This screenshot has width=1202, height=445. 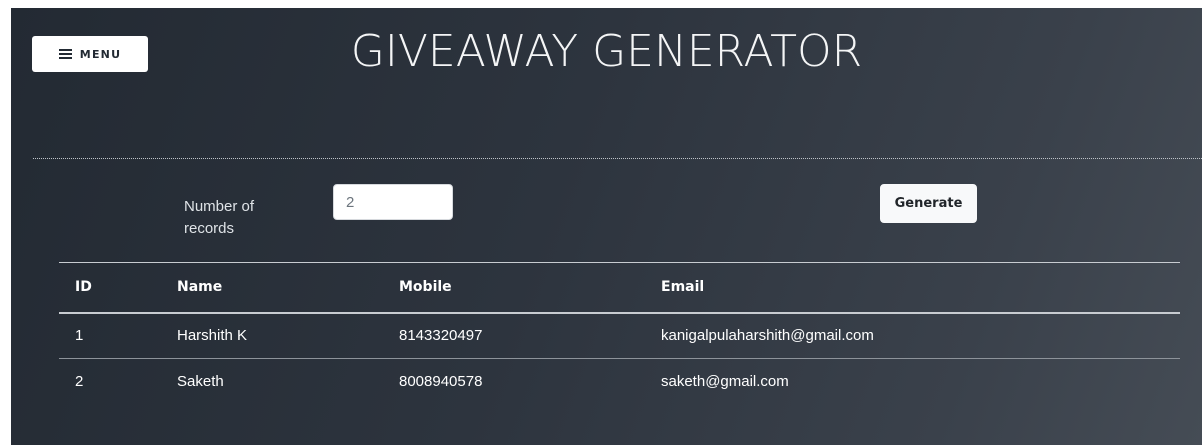 I want to click on cell-email: kanigalpulaharshith@gmail.com, so click(x=767, y=336).